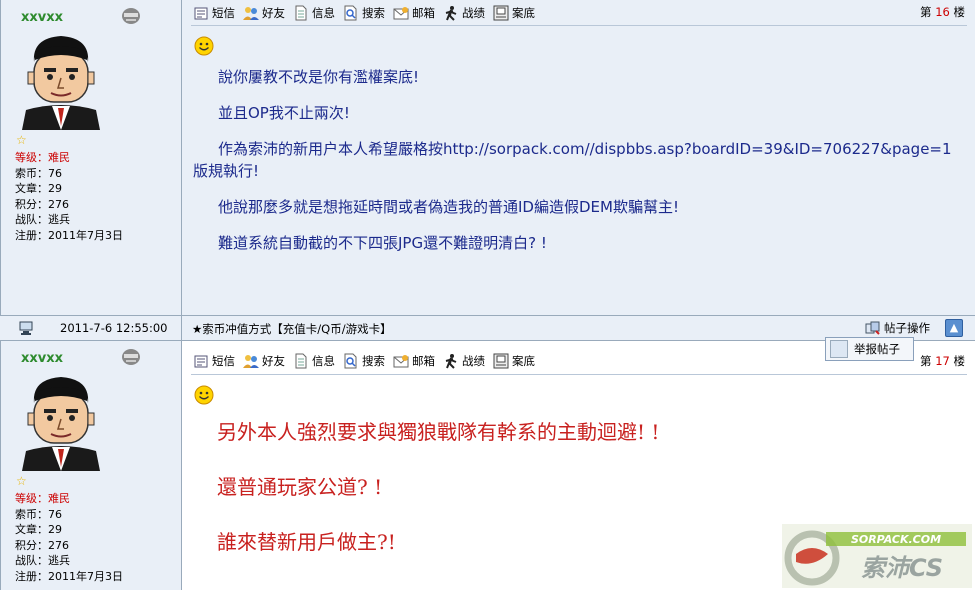  What do you see at coordinates (306, 542) in the screenshot?
I see `post-paragraph: 誰來替新用戶做主?!` at bounding box center [306, 542].